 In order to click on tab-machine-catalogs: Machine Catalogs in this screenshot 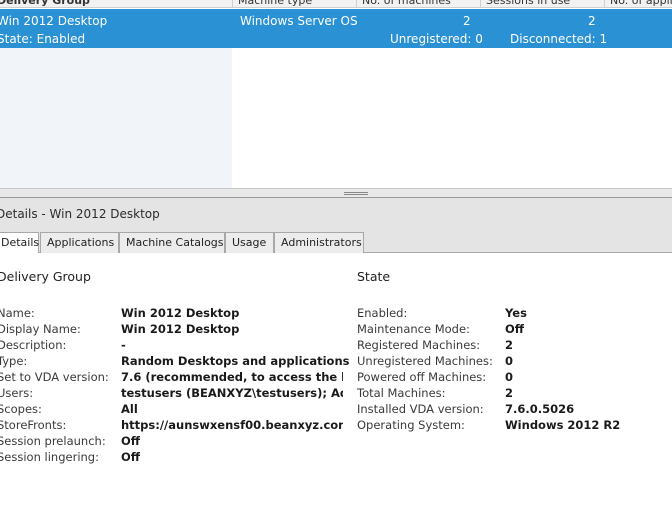, I will do `click(172, 242)`.